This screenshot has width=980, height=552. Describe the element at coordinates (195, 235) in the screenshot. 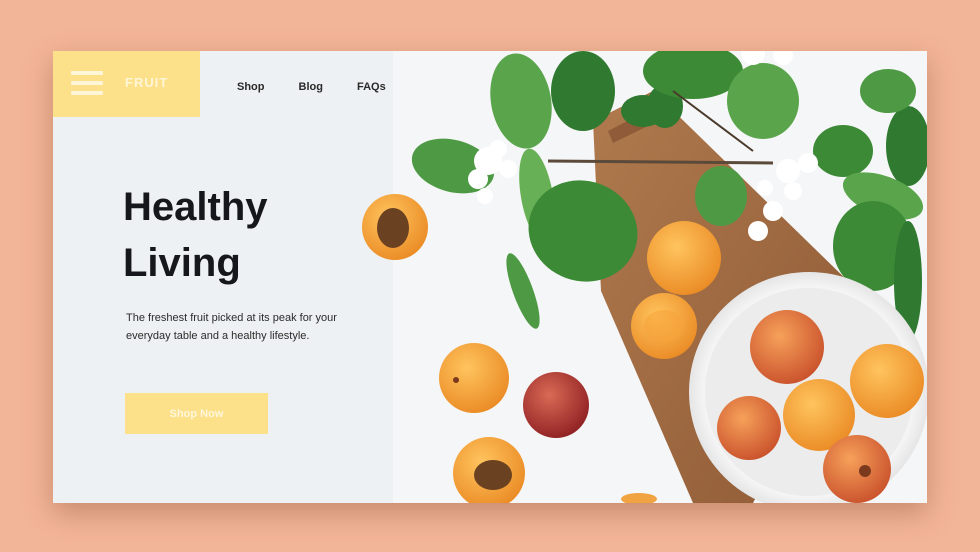

I see `page-title: Healthy Living` at that location.